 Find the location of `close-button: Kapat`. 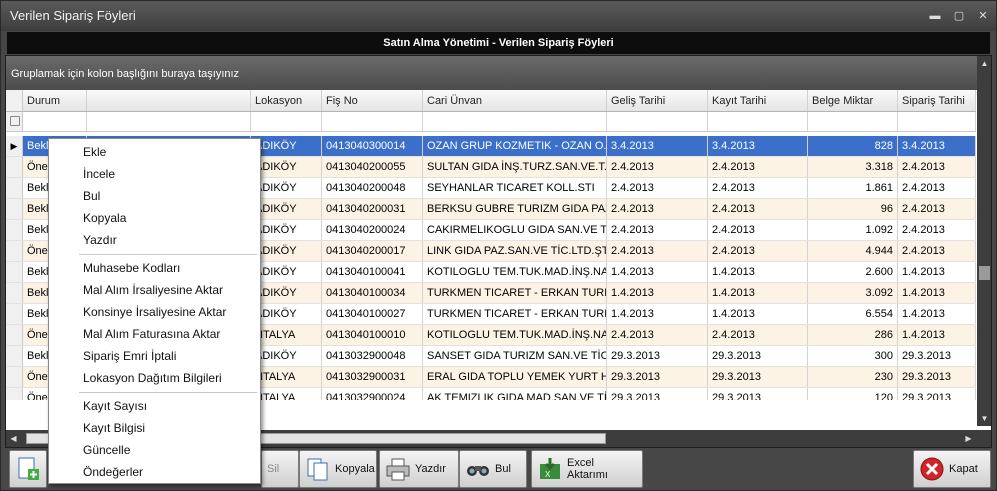

close-button: Kapat is located at coordinates (952, 469).